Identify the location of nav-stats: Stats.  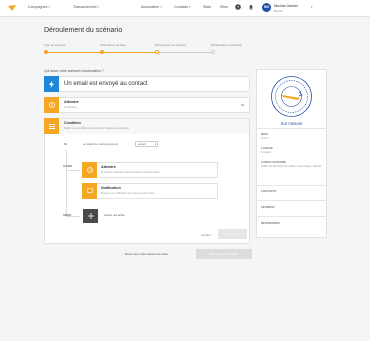
(207, 7).